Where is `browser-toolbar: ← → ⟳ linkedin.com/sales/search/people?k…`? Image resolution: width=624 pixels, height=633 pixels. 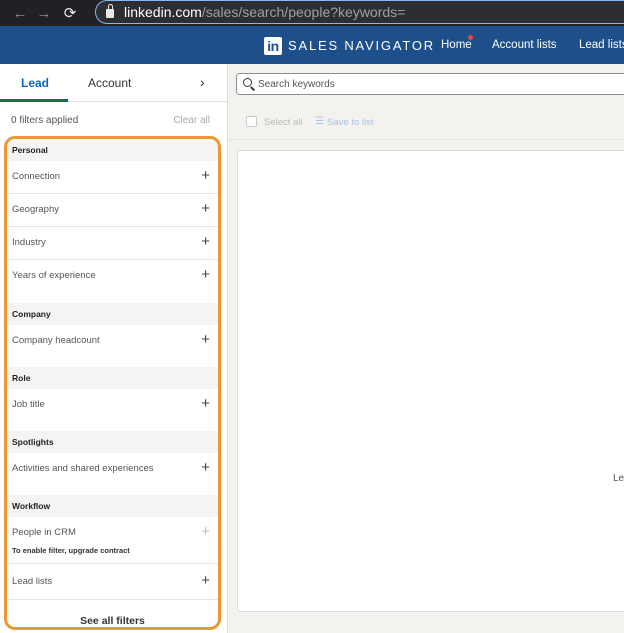 browser-toolbar: ← → ⟳ linkedin.com/sales/search/people?k… is located at coordinates (312, 13).